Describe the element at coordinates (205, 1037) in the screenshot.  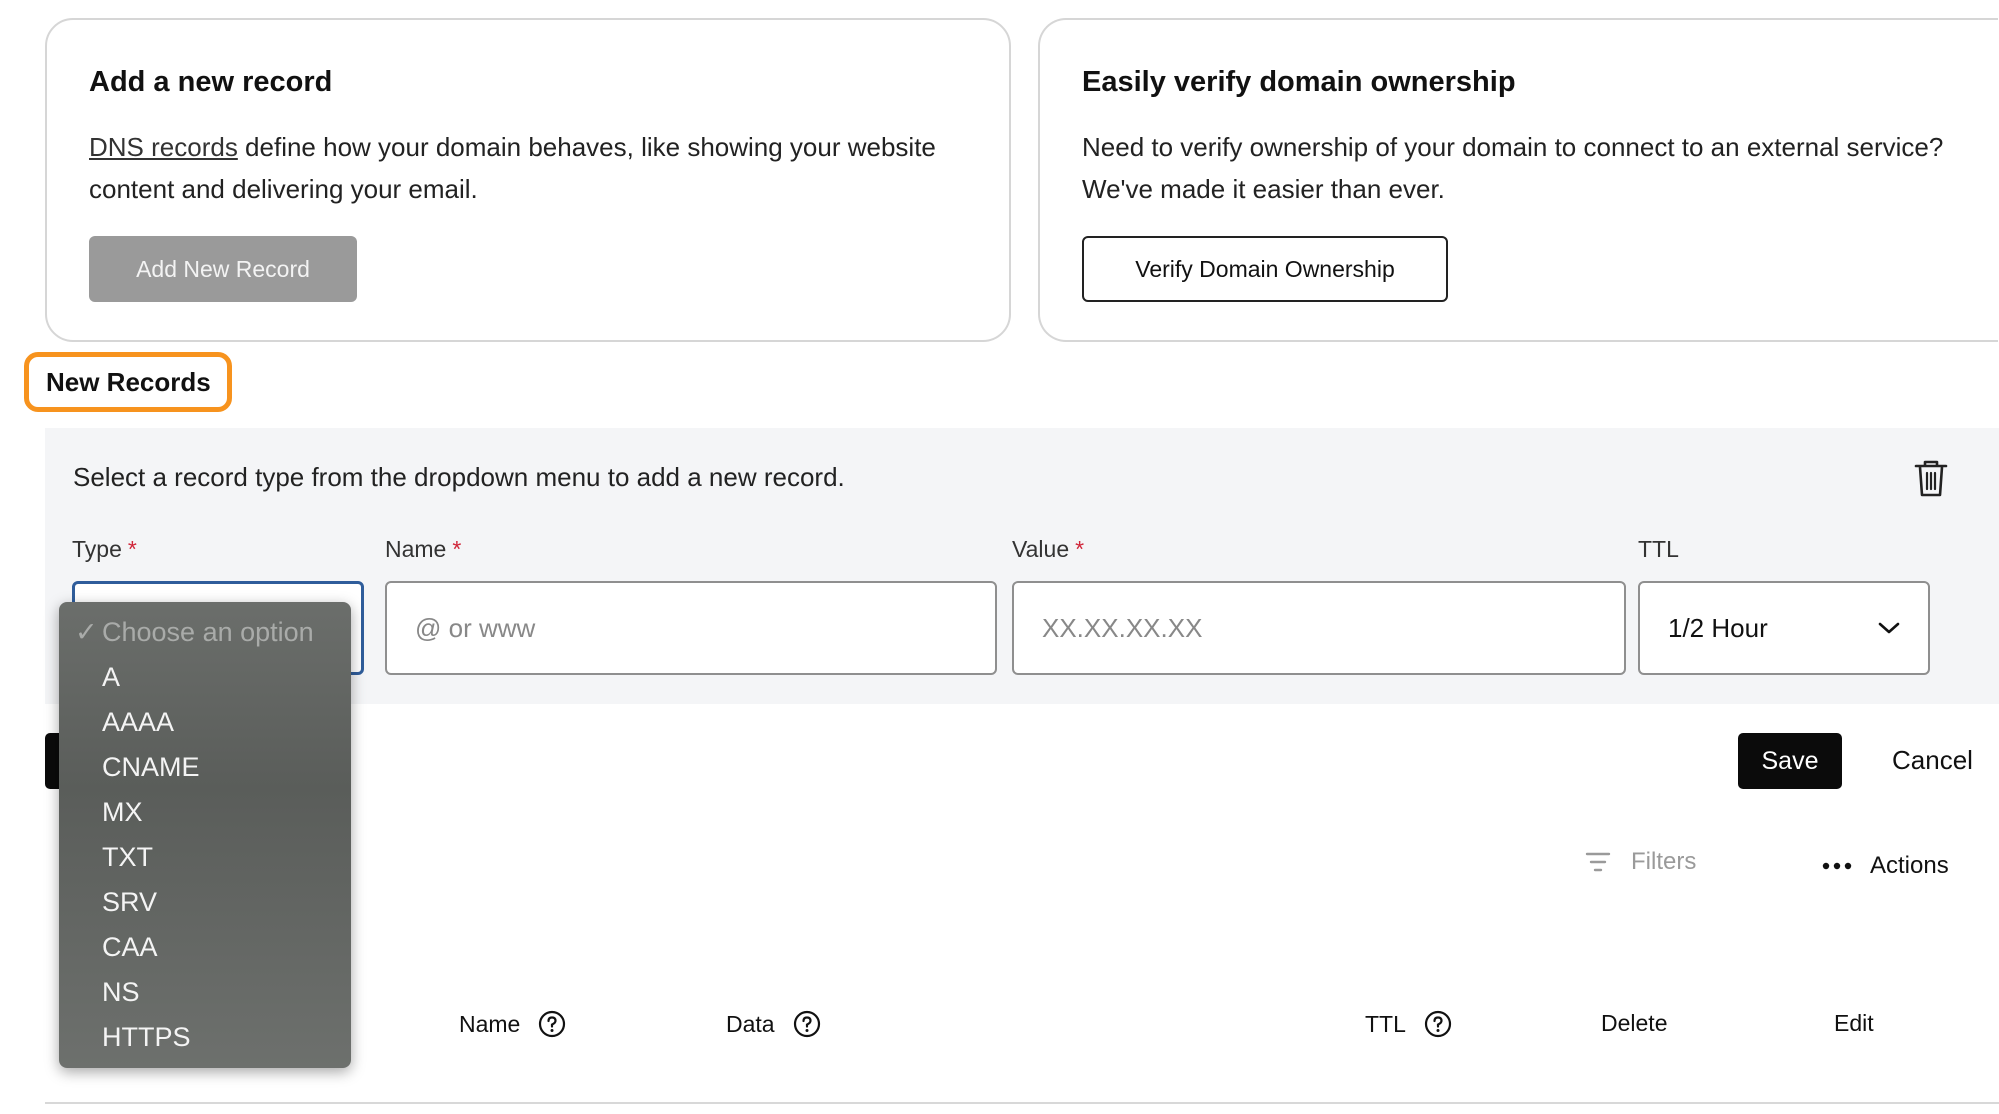
I see `dropdown-option-https: HTTPS` at that location.